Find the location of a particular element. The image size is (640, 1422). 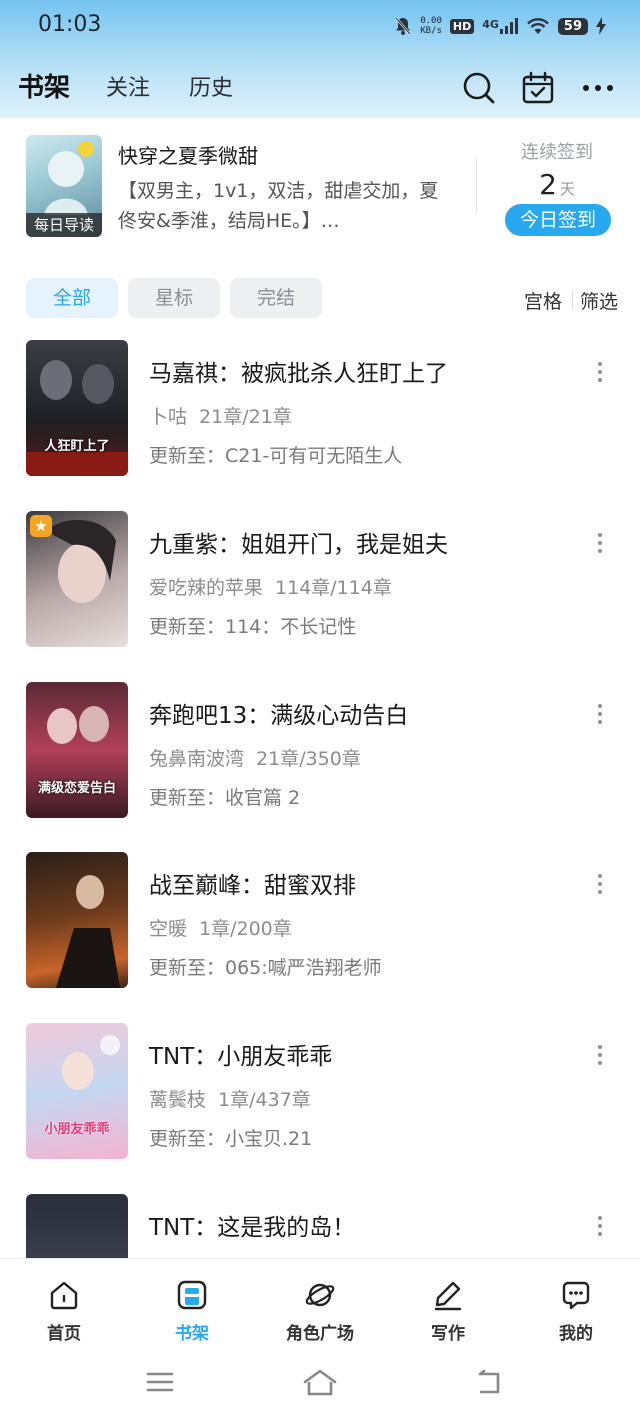

book-item: 战至巅峰：甜蜜双排 空暖 1章/200章 更新至：065:喊严浩翔老师 is located at coordinates (320, 927).